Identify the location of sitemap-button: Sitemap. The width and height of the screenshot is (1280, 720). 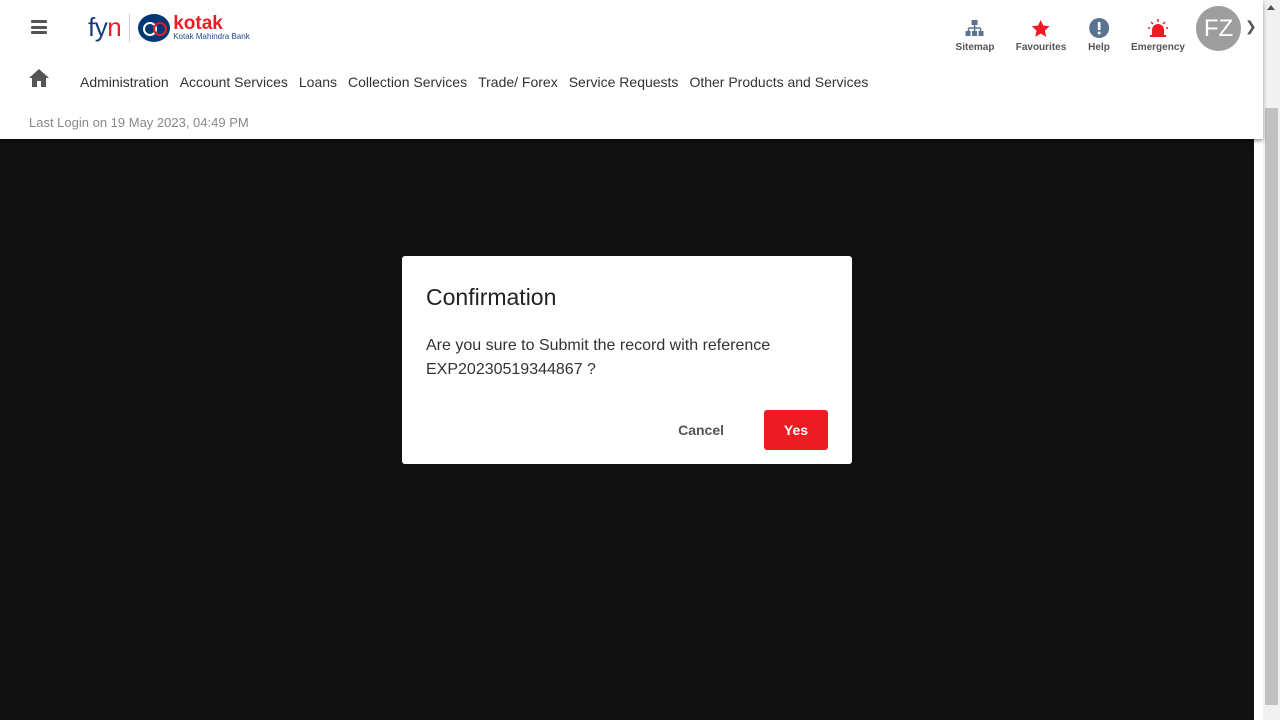
(975, 35).